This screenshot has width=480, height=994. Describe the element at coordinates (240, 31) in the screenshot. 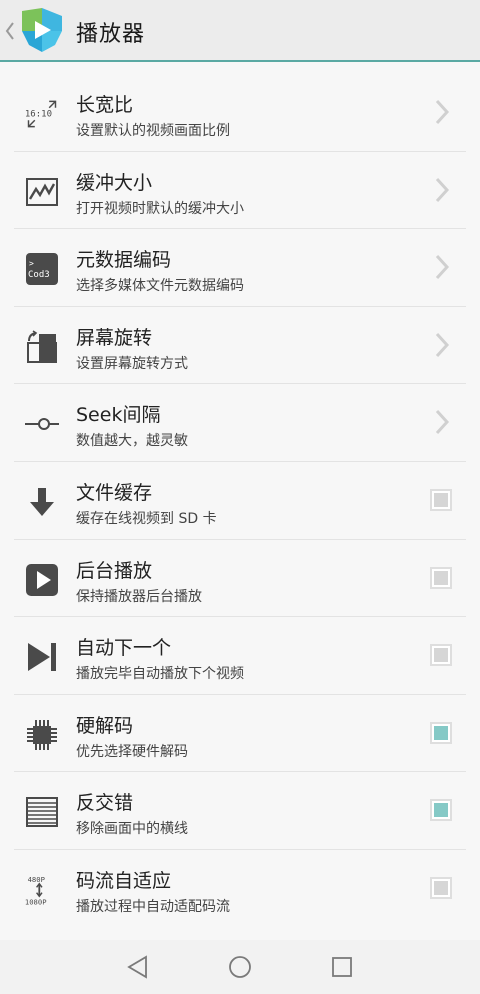

I see `app-bar: 播放器` at that location.